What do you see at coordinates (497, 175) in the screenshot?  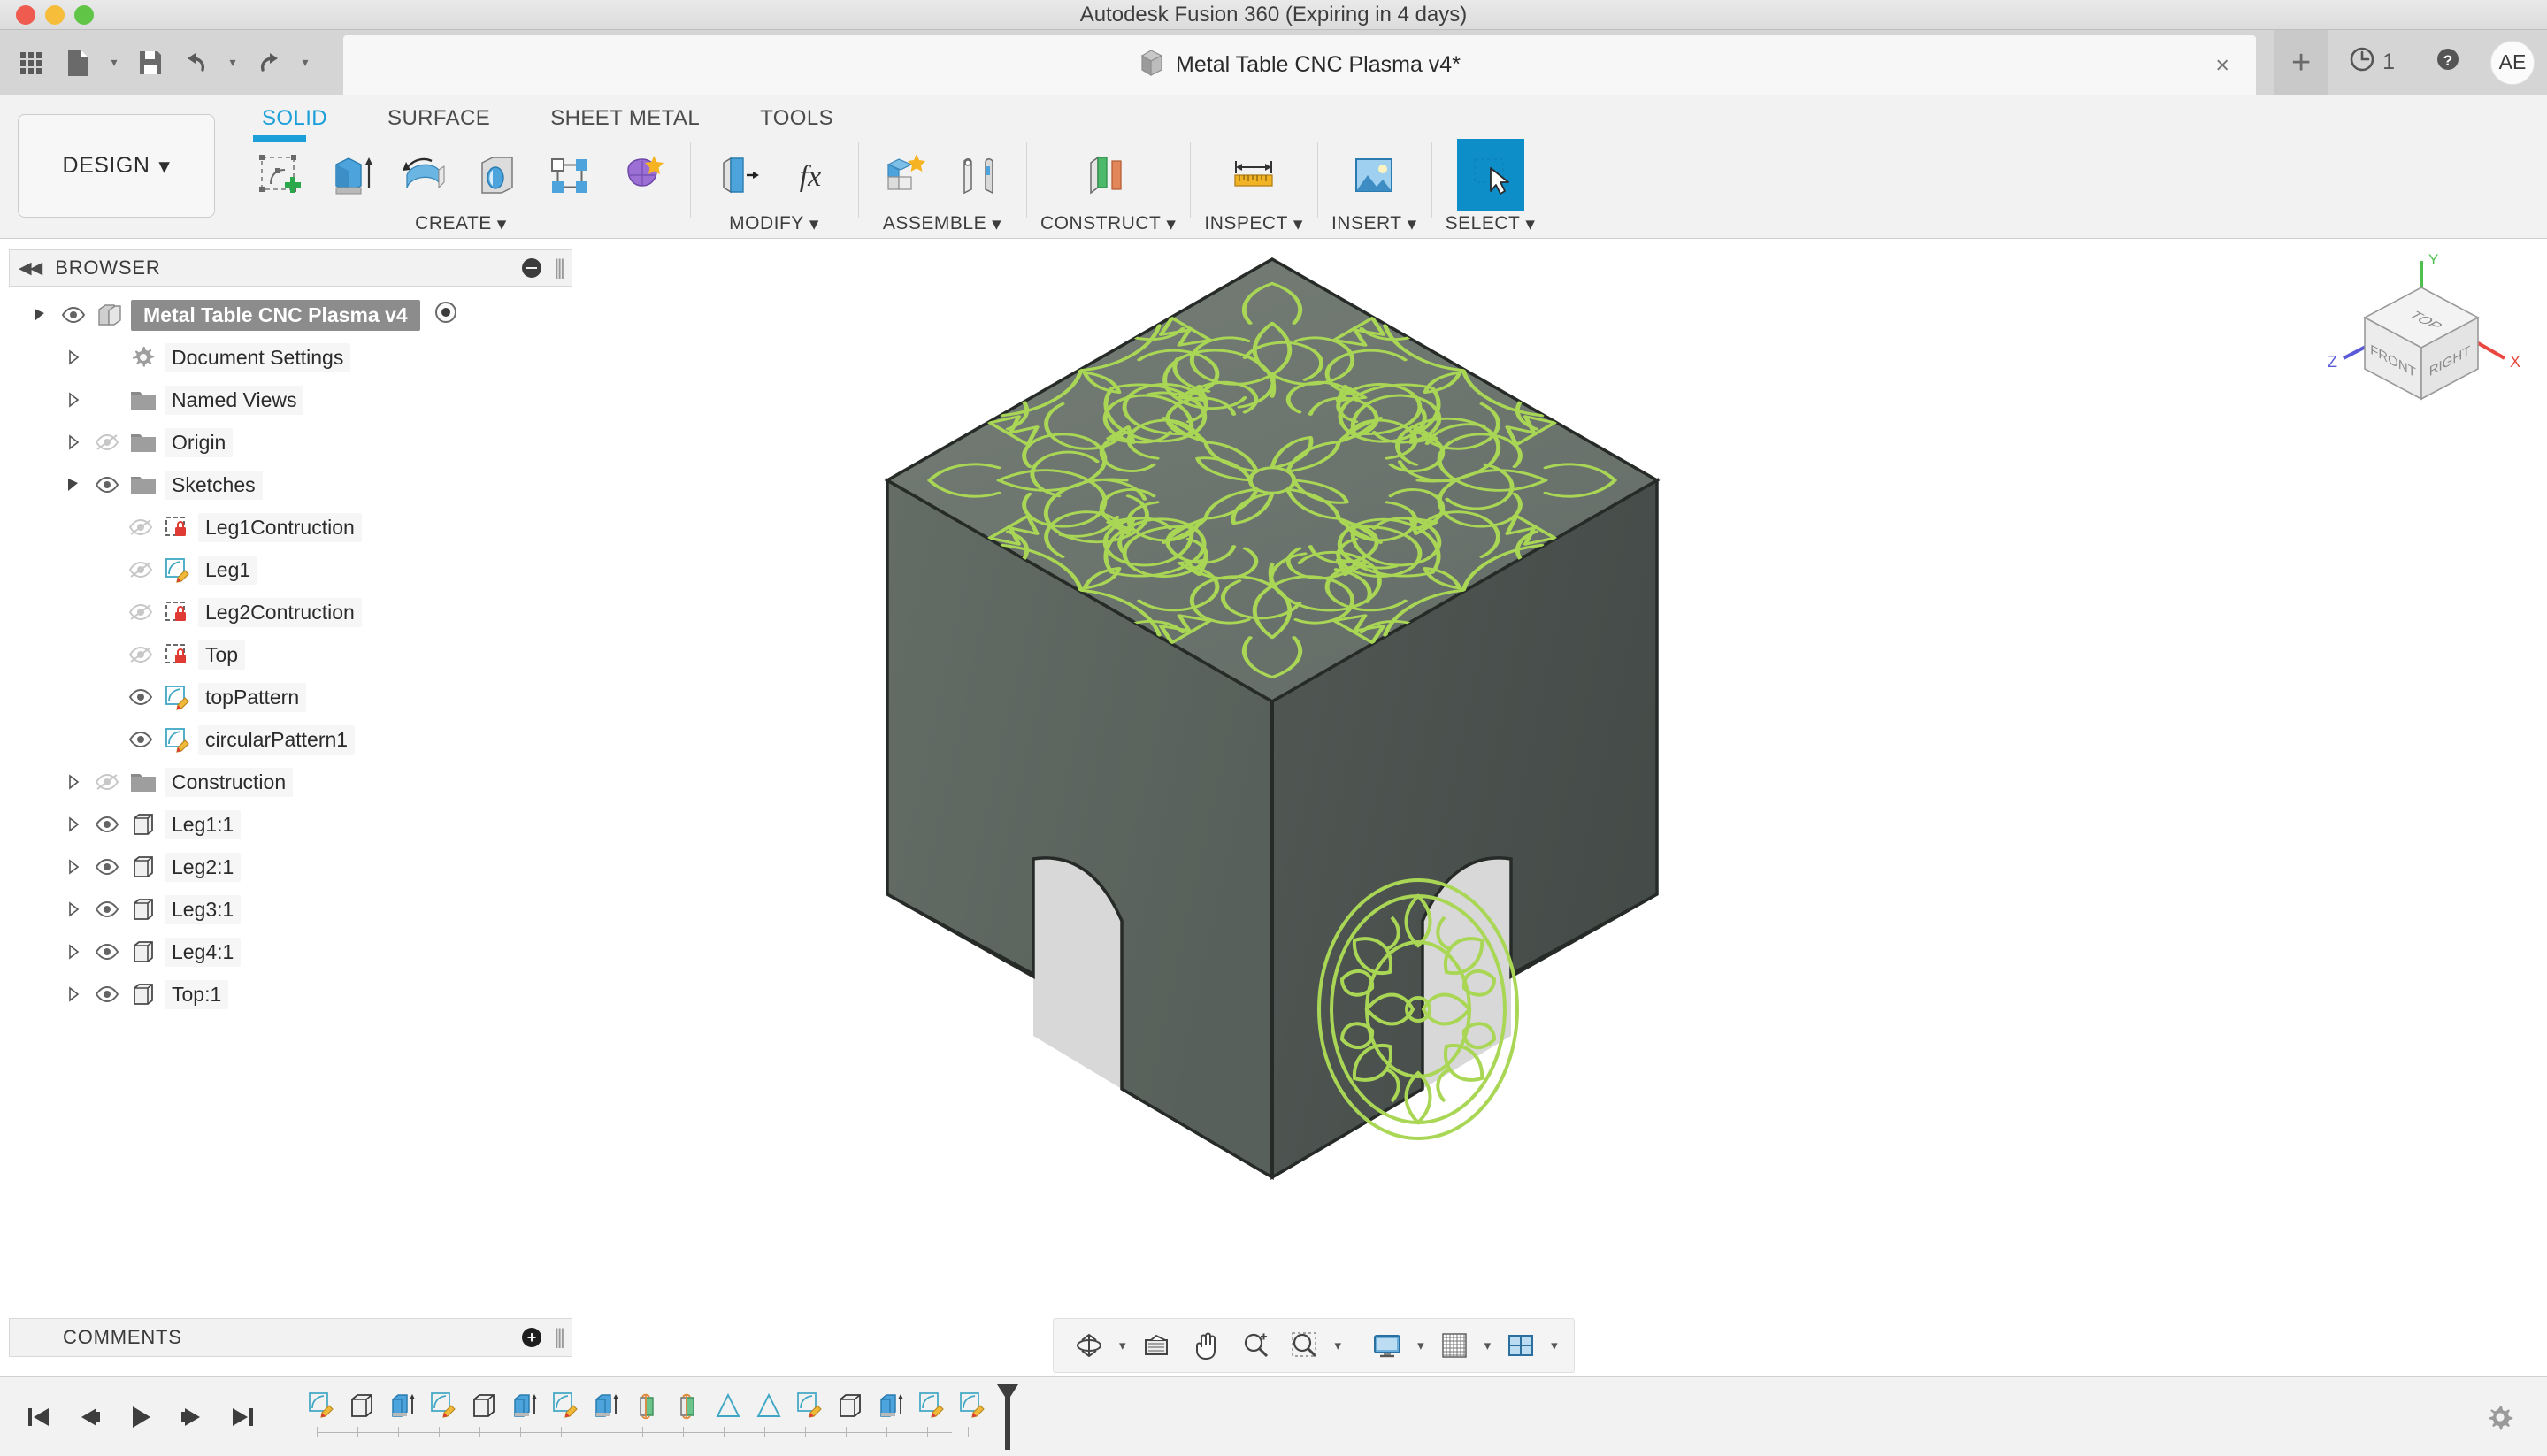 I see `hole-button` at bounding box center [497, 175].